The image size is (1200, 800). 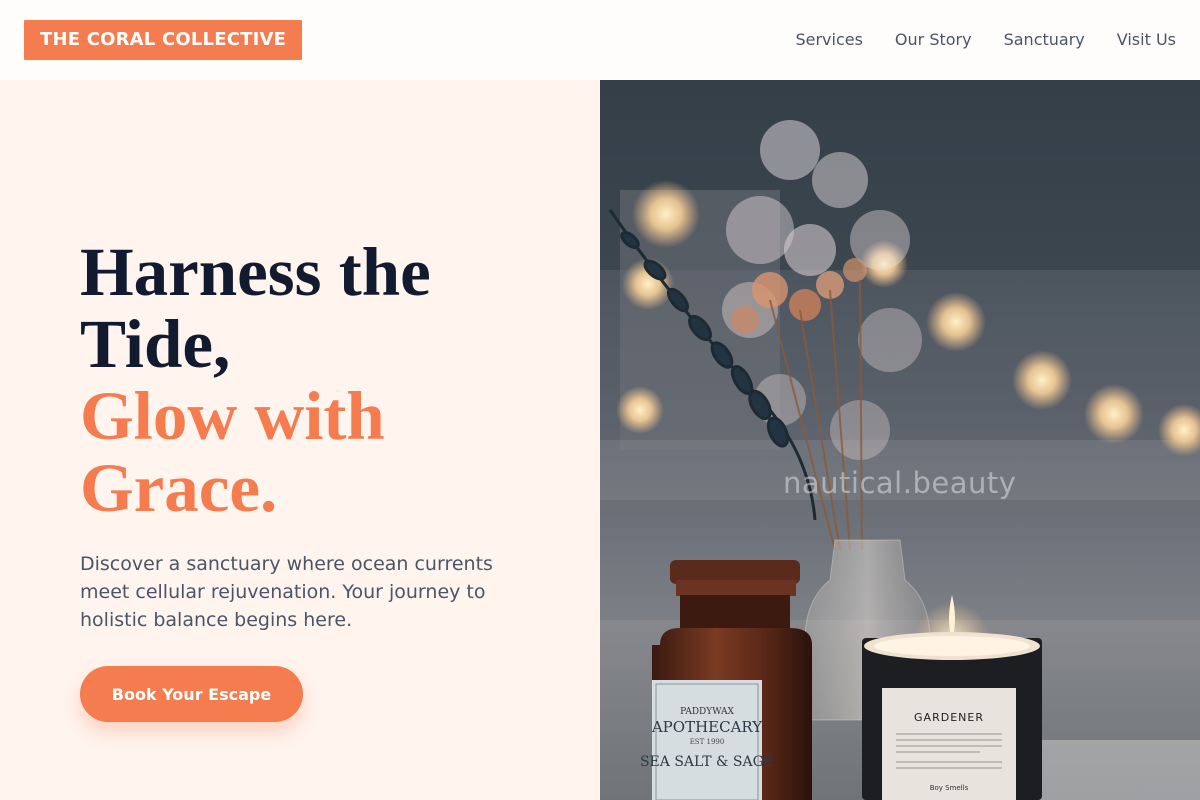 What do you see at coordinates (707, 727) in the screenshot?
I see `jar-label-title: APOTHECARY` at bounding box center [707, 727].